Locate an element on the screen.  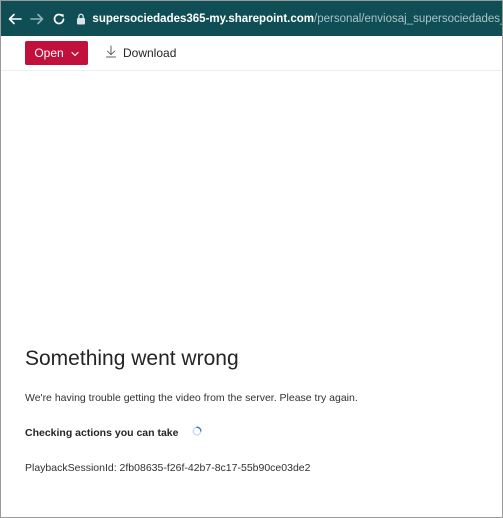
open-button-label: Open is located at coordinates (49, 53).